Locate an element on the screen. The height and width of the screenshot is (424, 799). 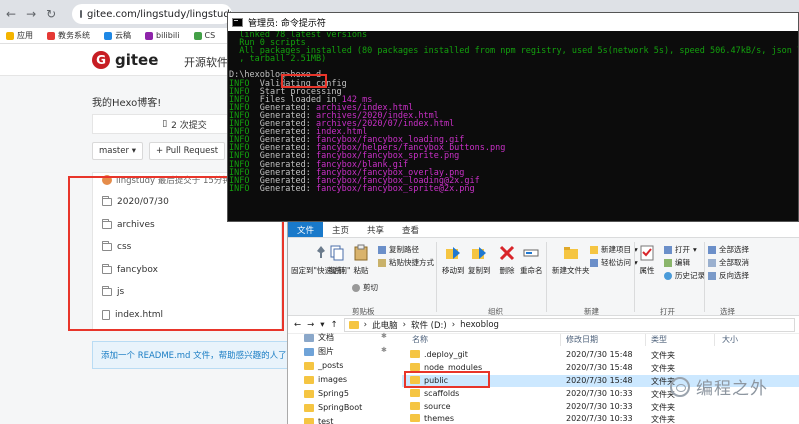
readme-hint: 添加一个 README.md 文件，帮助感兴趣的人了解 is located at coordinates (196, 355).